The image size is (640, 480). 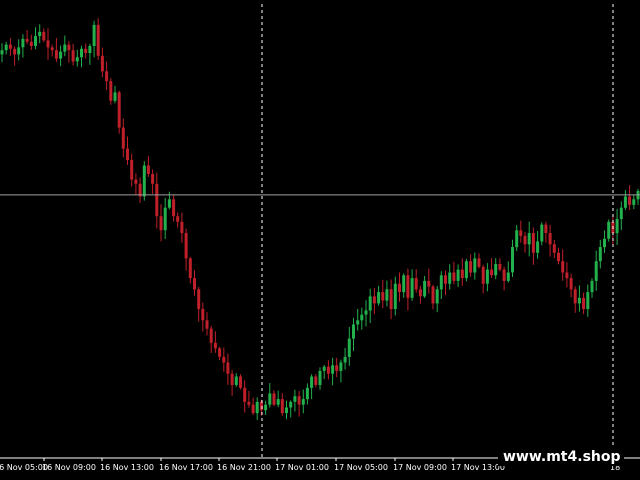 What do you see at coordinates (127, 467) in the screenshot?
I see `x-tick-label: 16 Nov 13:00` at bounding box center [127, 467].